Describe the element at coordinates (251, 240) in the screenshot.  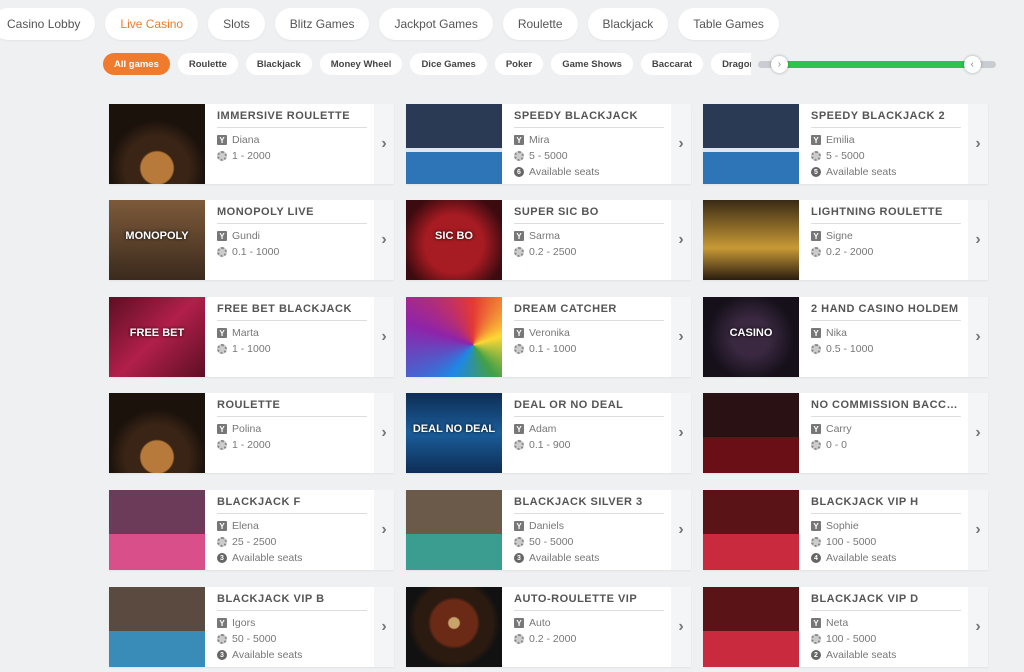
I see `game-card: MONOPOLY MONOPOLY LIVE Y Gundi 0.1 - 1000 ›` at that location.